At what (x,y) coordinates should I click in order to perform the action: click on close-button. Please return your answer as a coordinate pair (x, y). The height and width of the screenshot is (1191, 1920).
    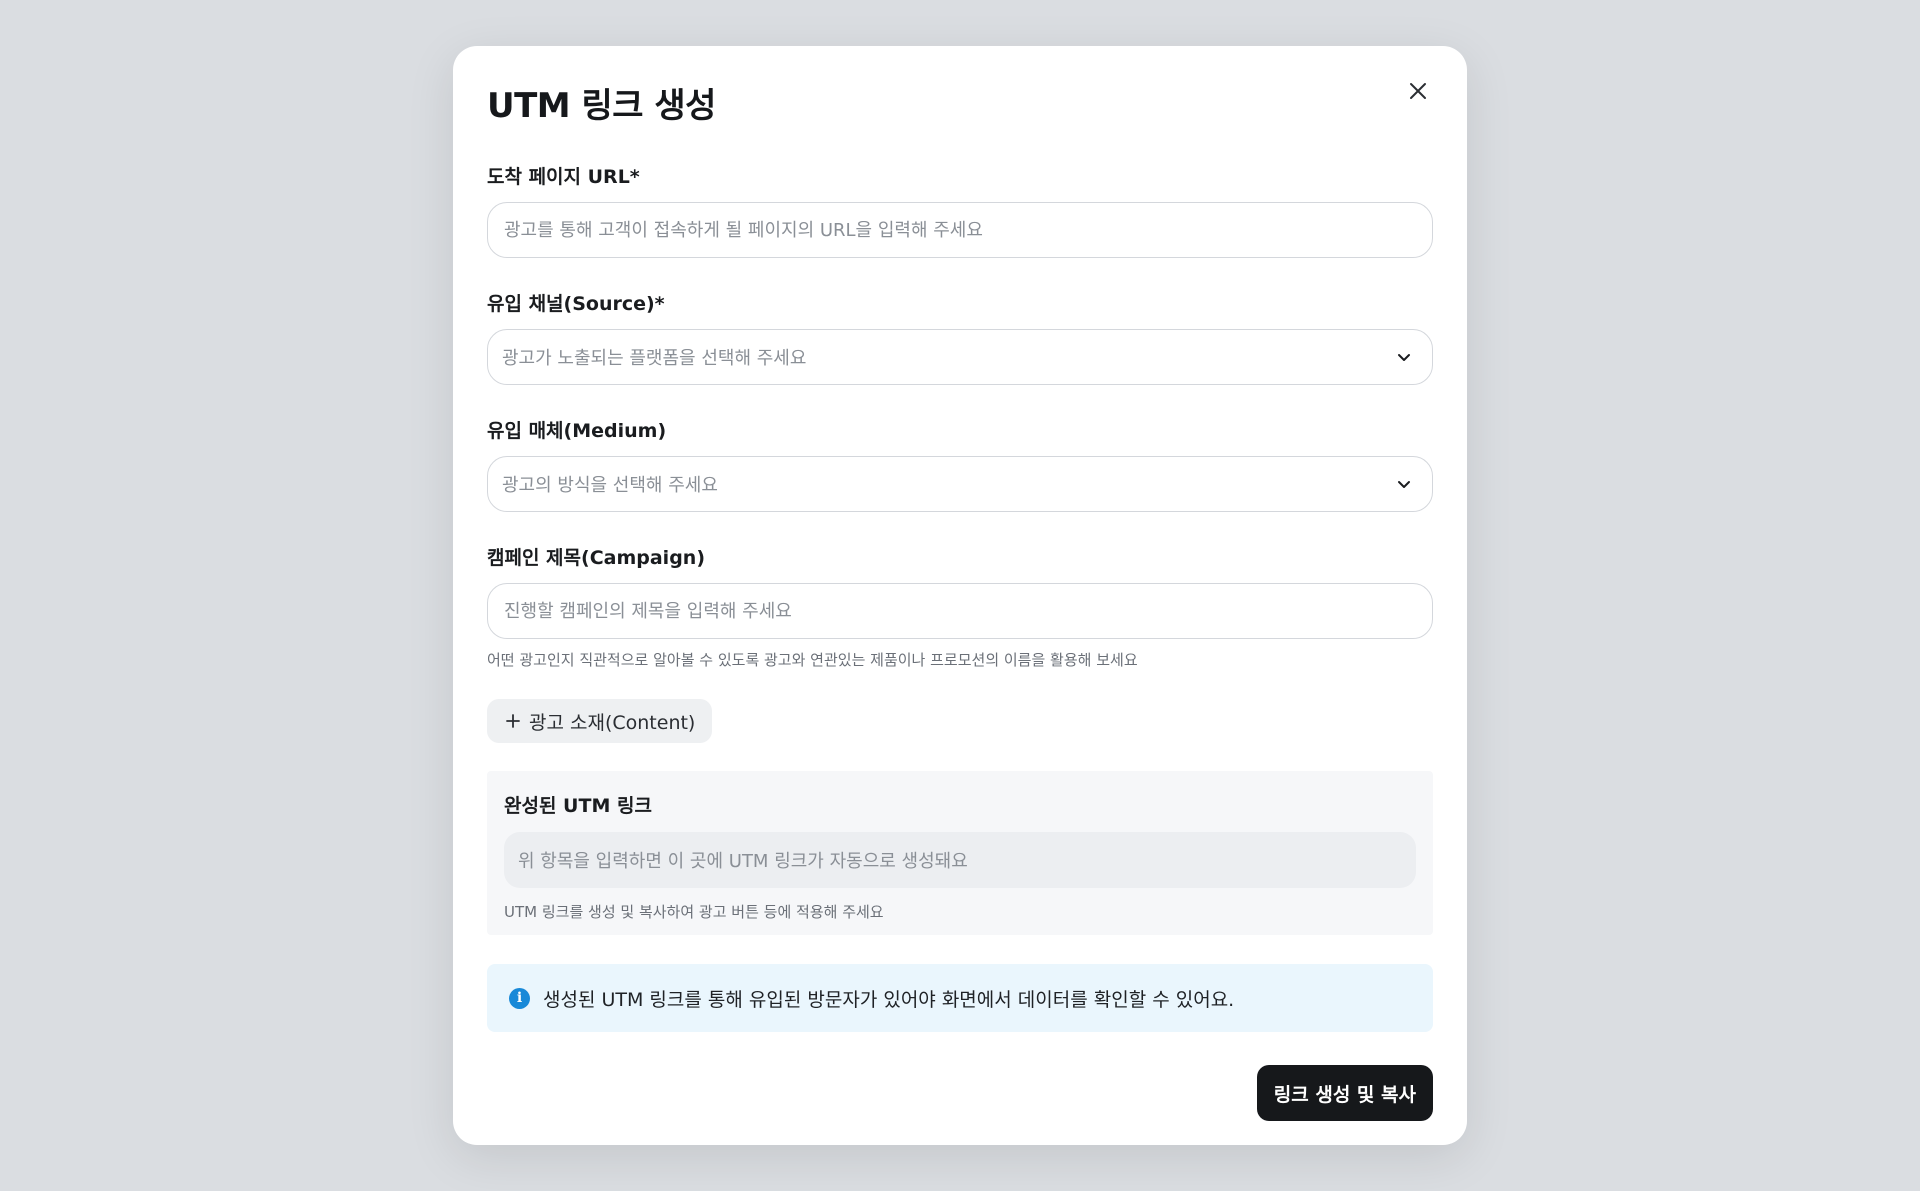
    Looking at the image, I should click on (1418, 91).